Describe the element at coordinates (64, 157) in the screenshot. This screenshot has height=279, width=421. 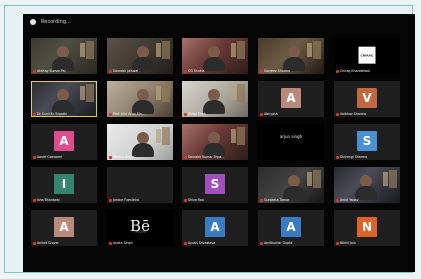
I see `participant-name: Aastri Goswami` at that location.